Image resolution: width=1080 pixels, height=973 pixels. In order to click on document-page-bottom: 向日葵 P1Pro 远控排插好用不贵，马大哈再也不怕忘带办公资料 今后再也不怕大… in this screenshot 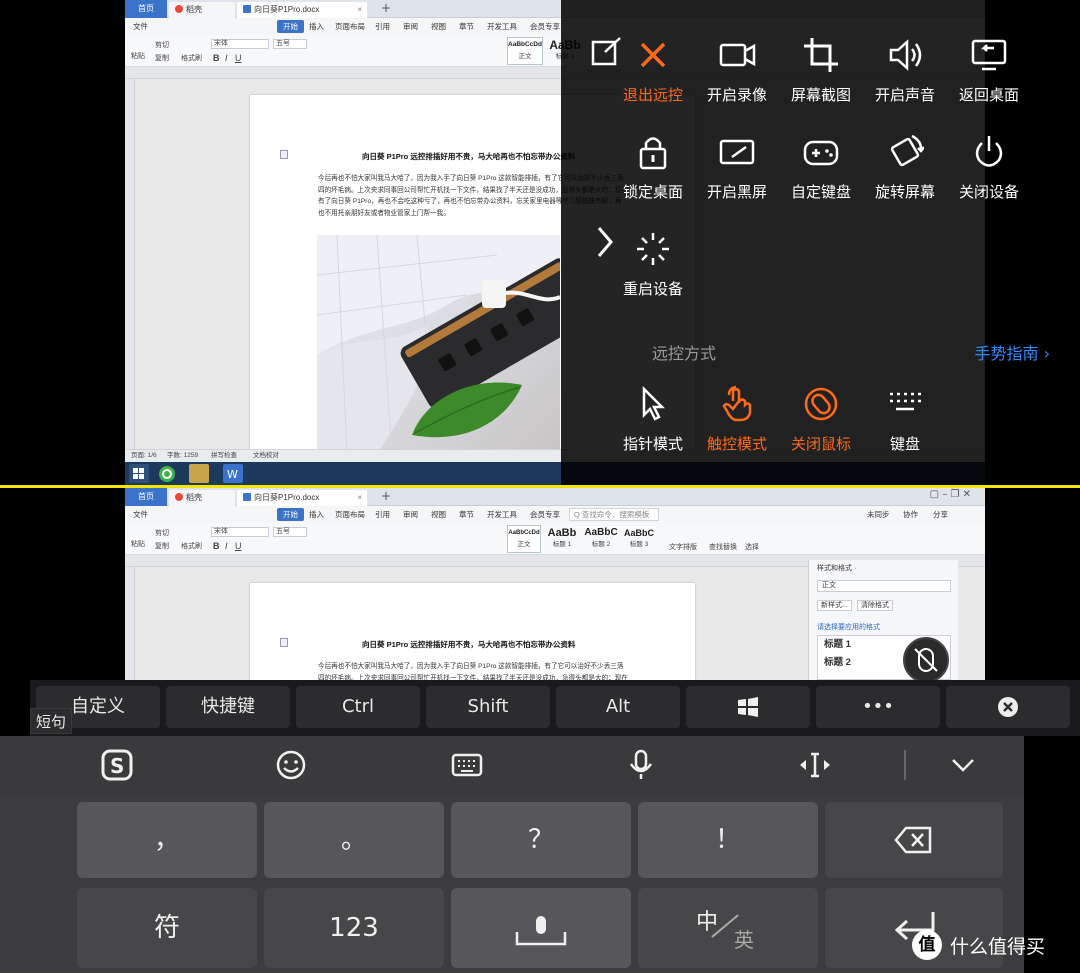, I will do `click(472, 631)`.